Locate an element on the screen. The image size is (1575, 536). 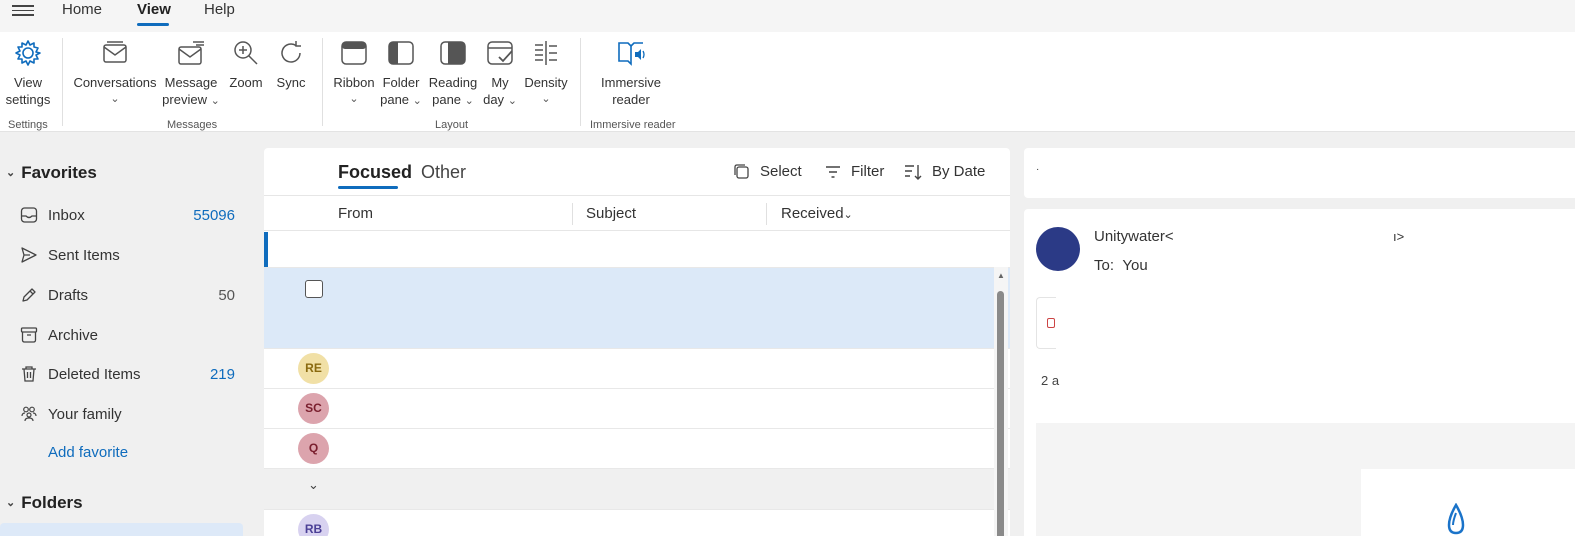
table-row: RB is located at coordinates (637, 523).